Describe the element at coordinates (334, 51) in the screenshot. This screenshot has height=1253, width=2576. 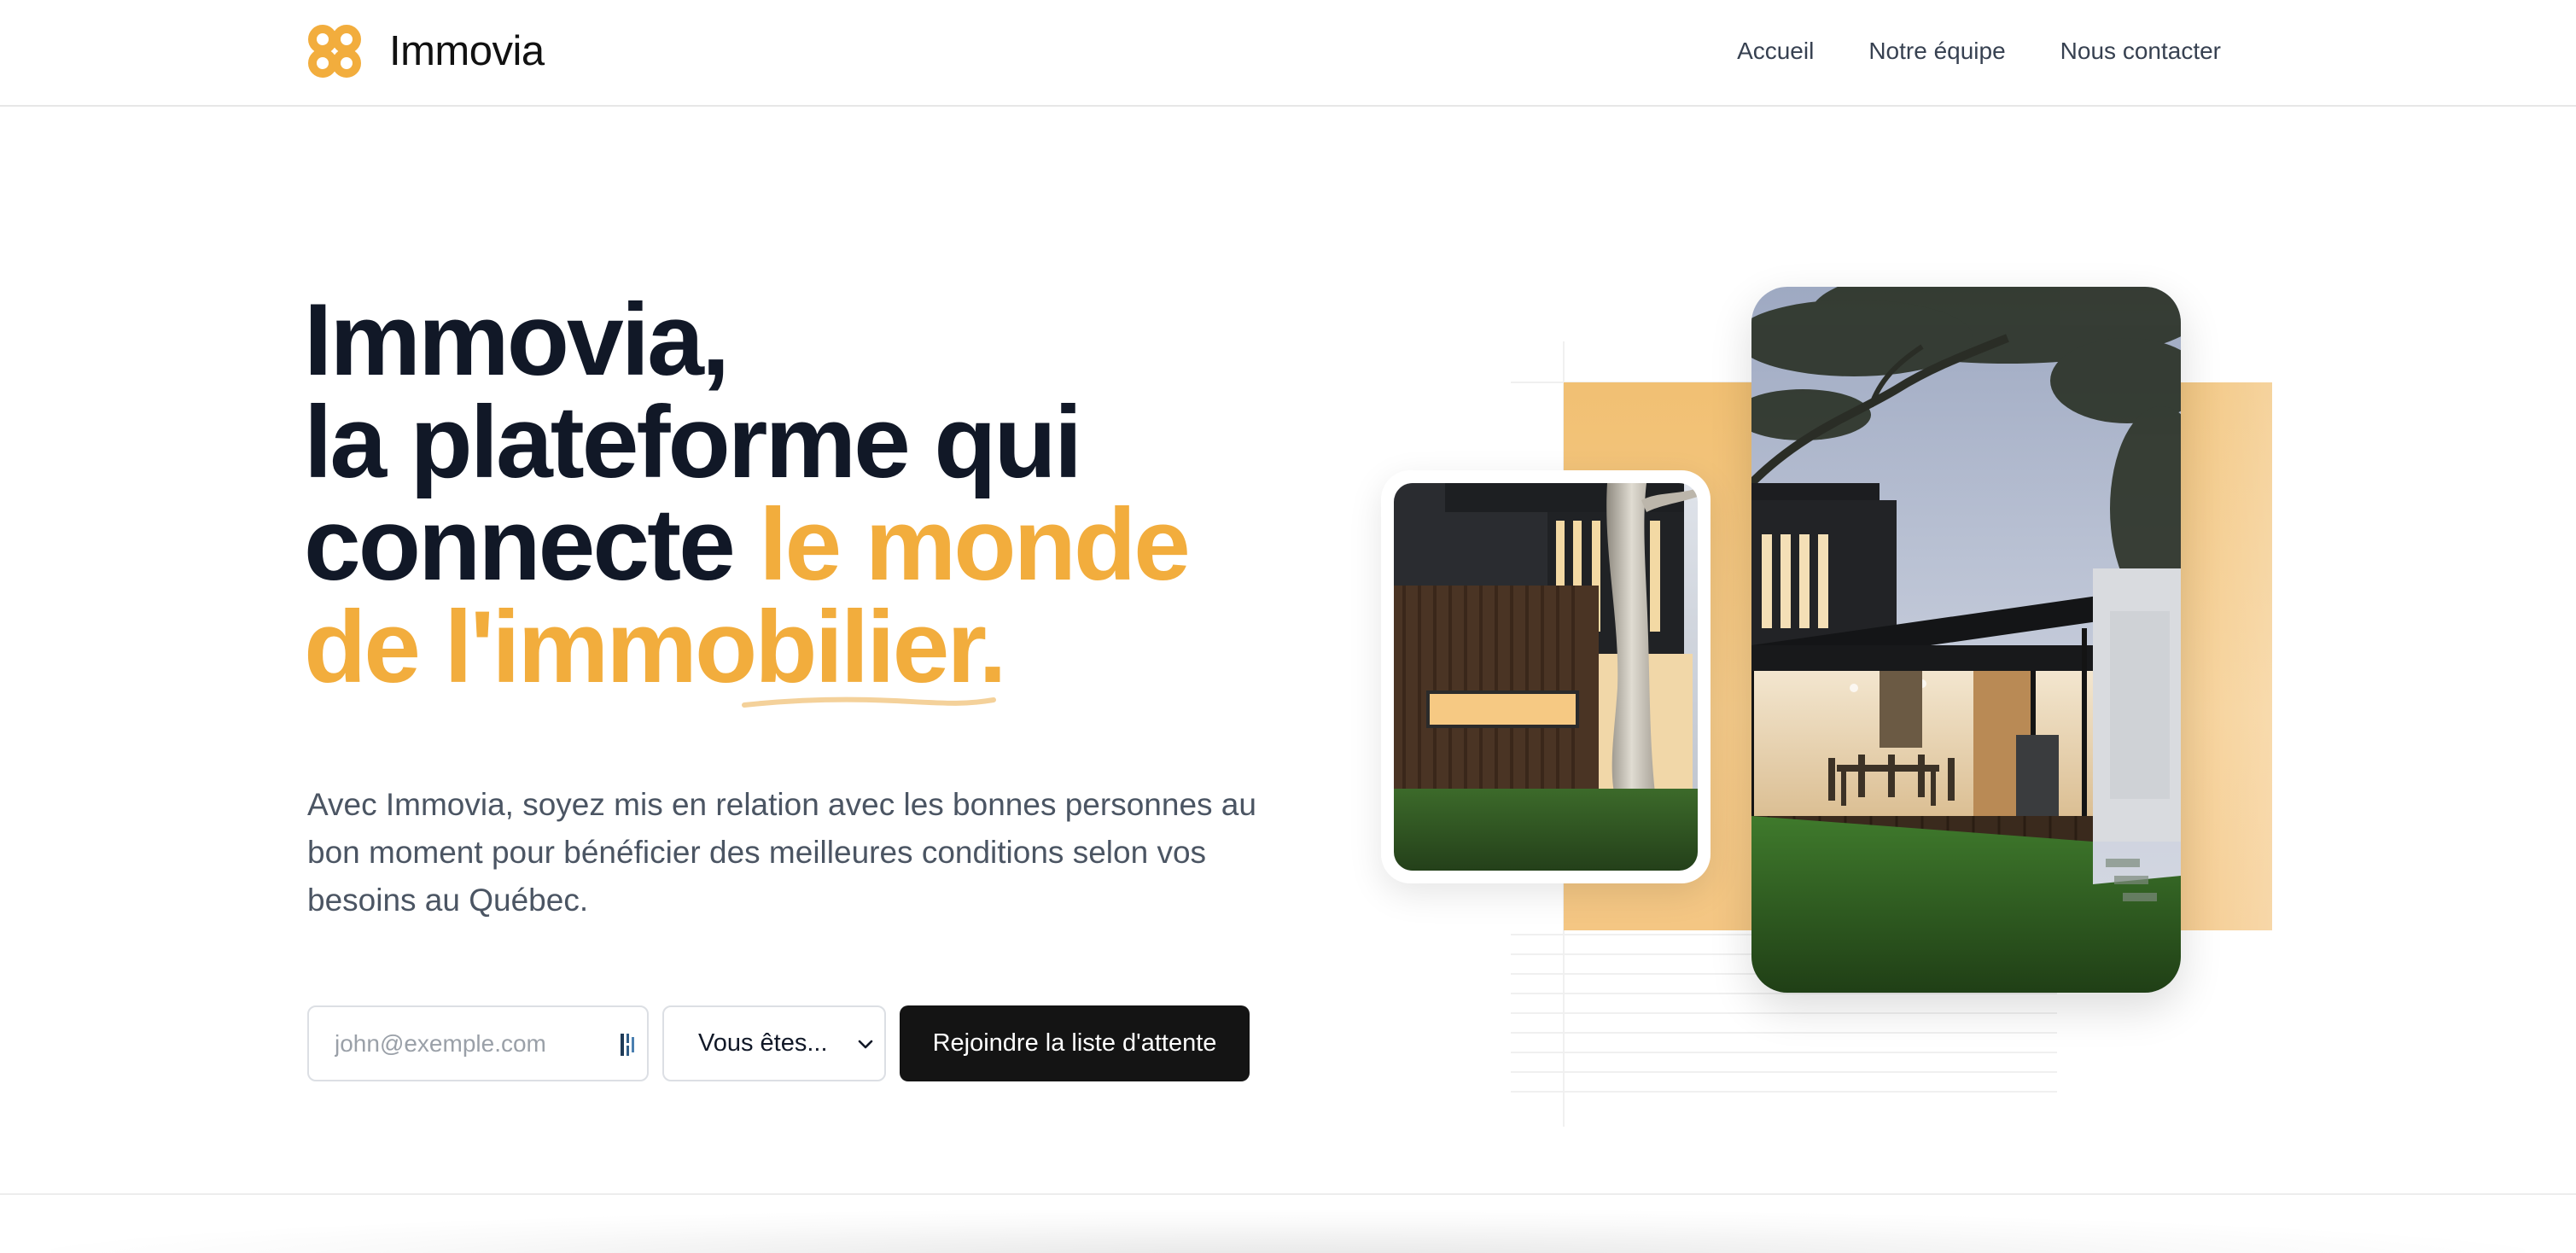
I see `interlocked-rings-logo-icon` at that location.